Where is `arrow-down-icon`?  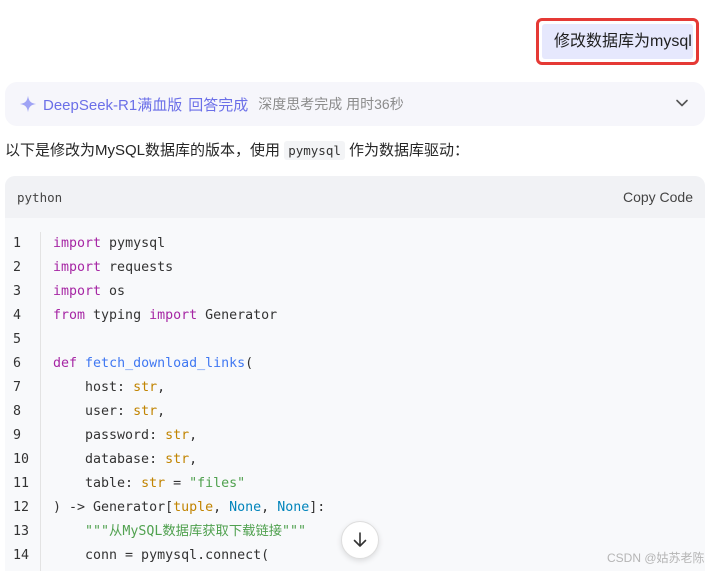 arrow-down-icon is located at coordinates (360, 539).